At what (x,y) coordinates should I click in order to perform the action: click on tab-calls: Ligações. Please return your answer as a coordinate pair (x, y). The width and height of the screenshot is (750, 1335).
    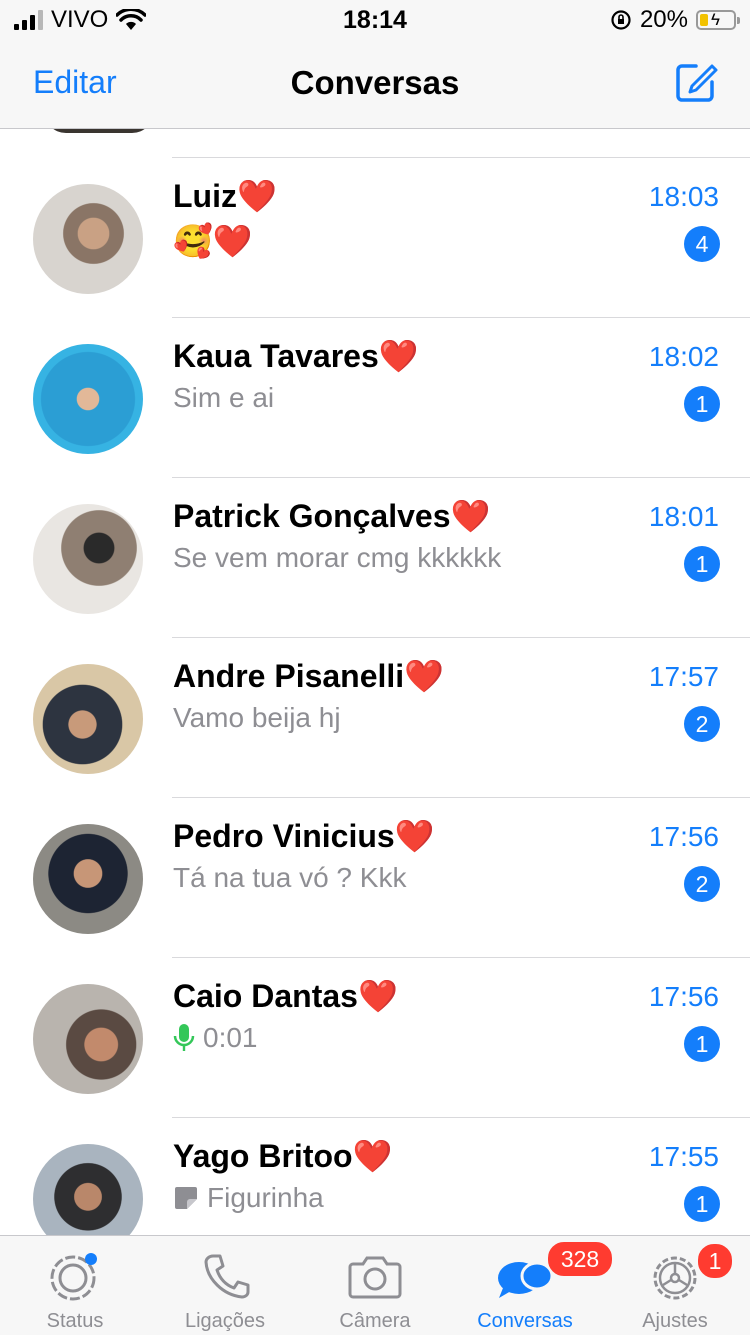
    Looking at the image, I should click on (225, 1285).